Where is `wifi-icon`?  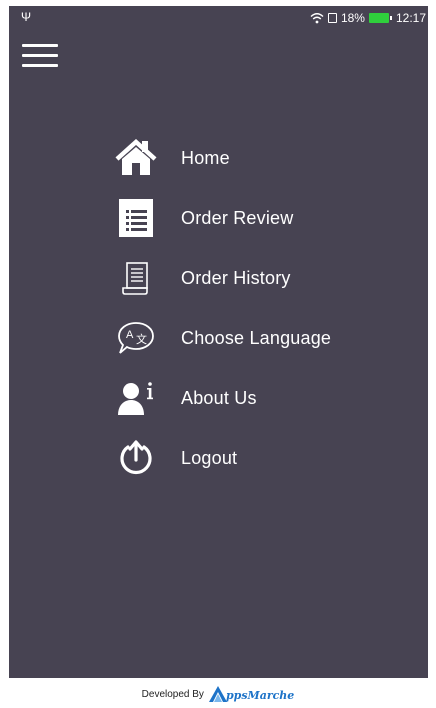
wifi-icon is located at coordinates (317, 18).